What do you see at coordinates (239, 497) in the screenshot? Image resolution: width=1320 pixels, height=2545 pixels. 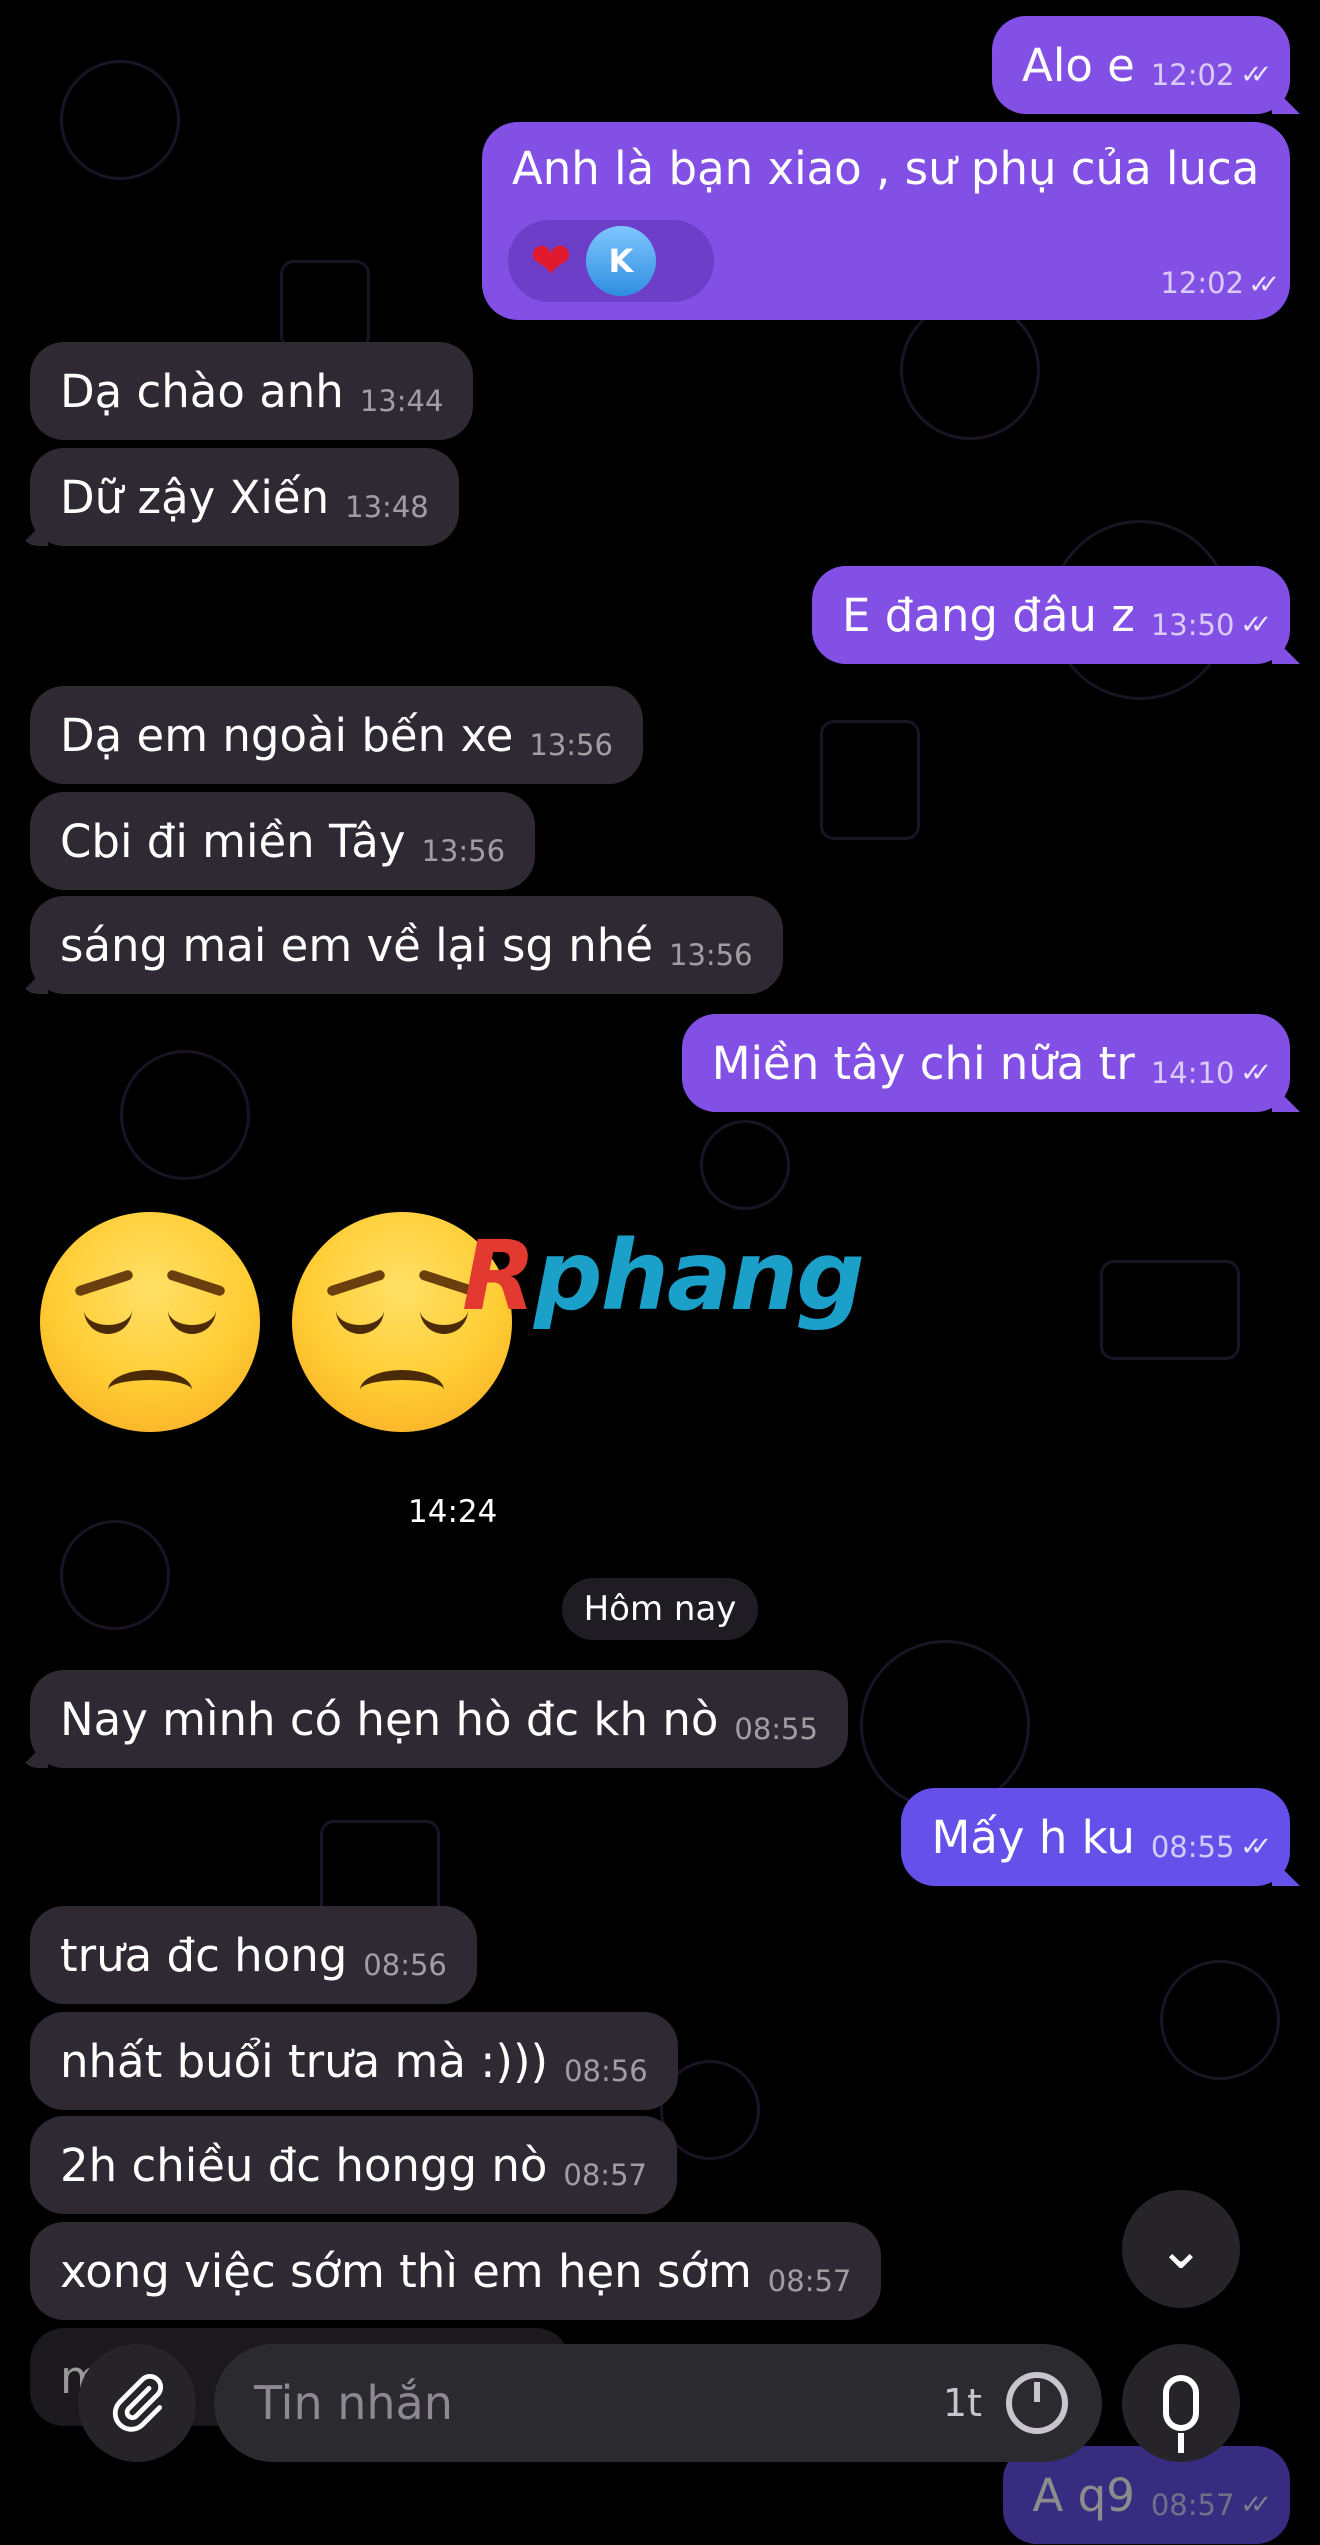 I see `message-bubble-incoming: Dữ zậy Xiến 13:48` at bounding box center [239, 497].